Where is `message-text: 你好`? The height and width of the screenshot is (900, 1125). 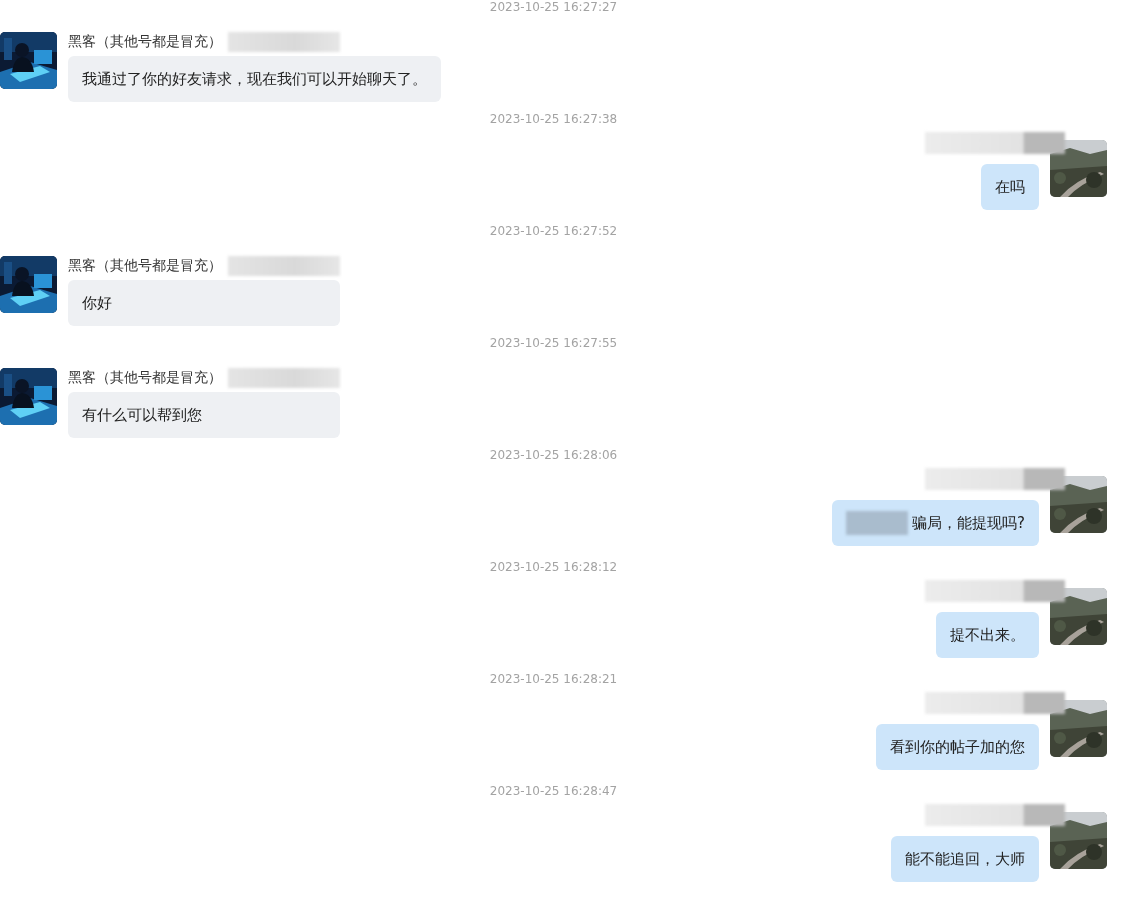
message-text: 你好 is located at coordinates (97, 303).